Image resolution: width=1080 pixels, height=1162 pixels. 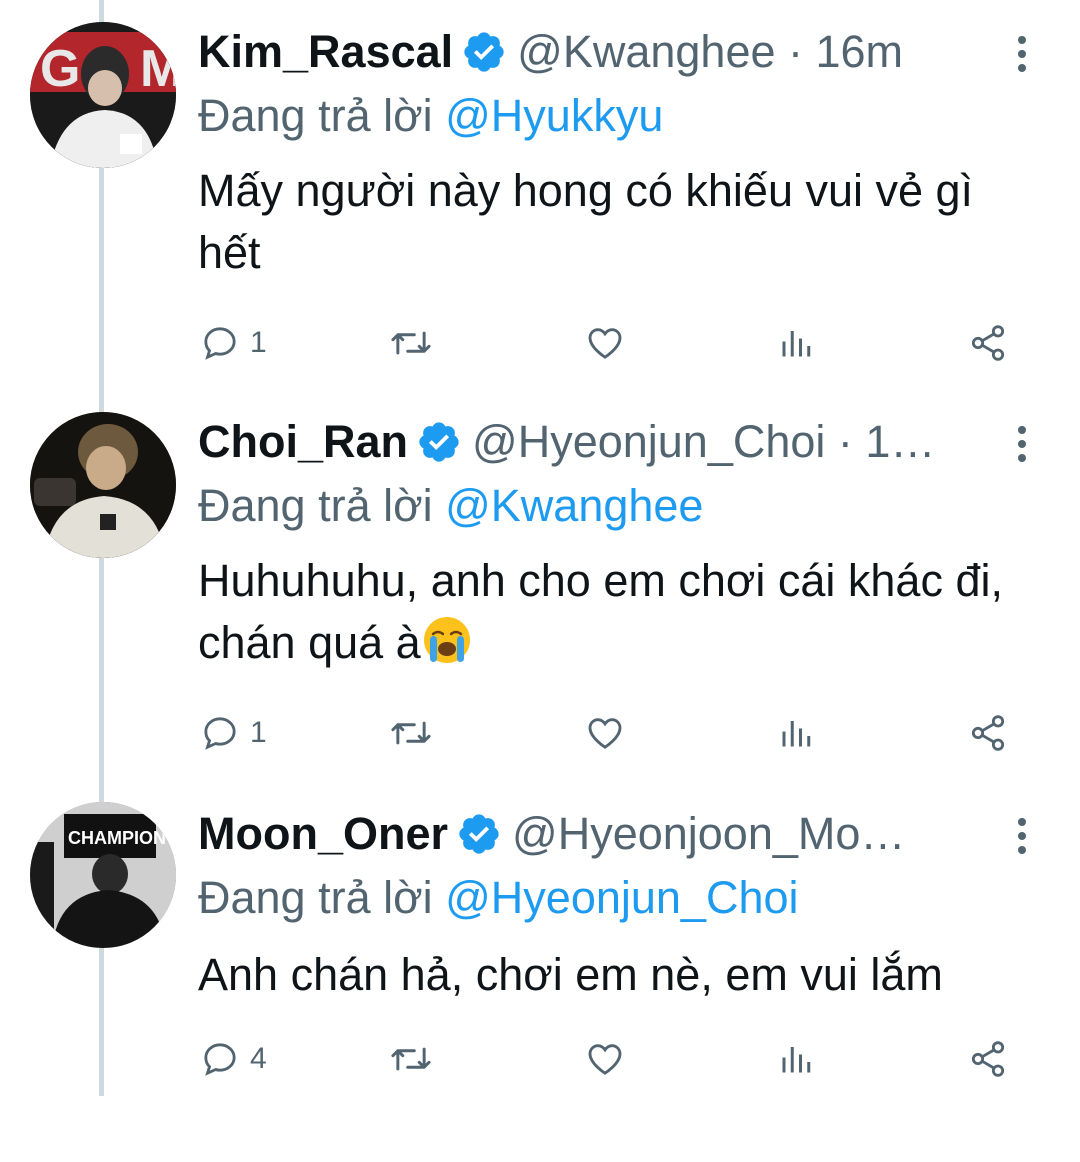 I want to click on avatar, so click(x=103, y=485).